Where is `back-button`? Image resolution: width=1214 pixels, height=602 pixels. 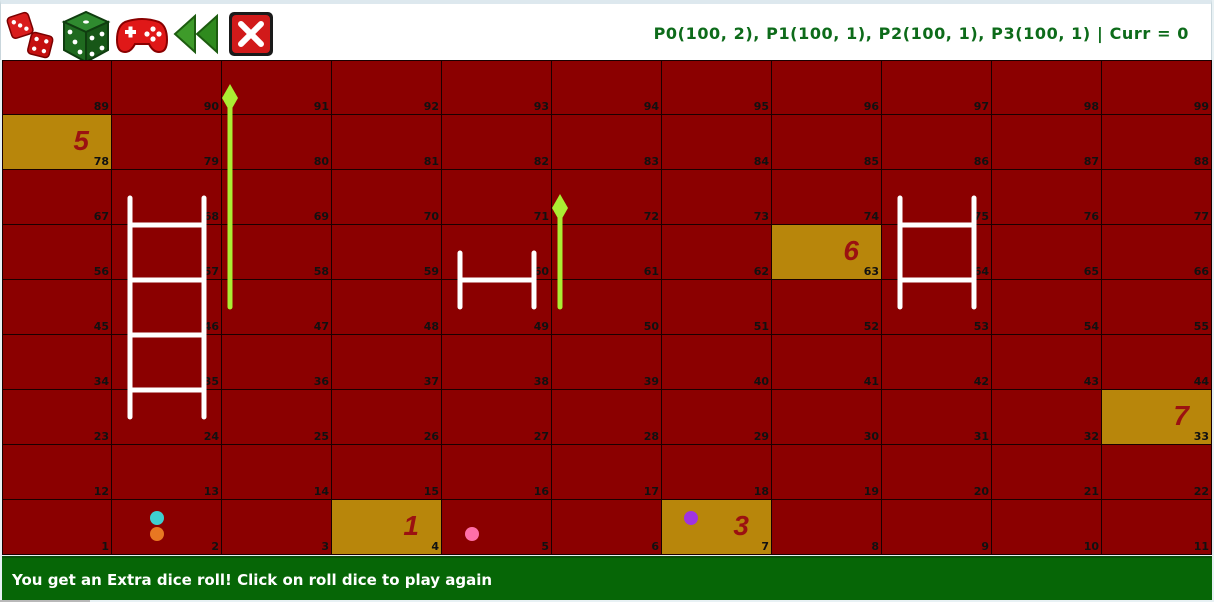 back-button is located at coordinates (196, 34).